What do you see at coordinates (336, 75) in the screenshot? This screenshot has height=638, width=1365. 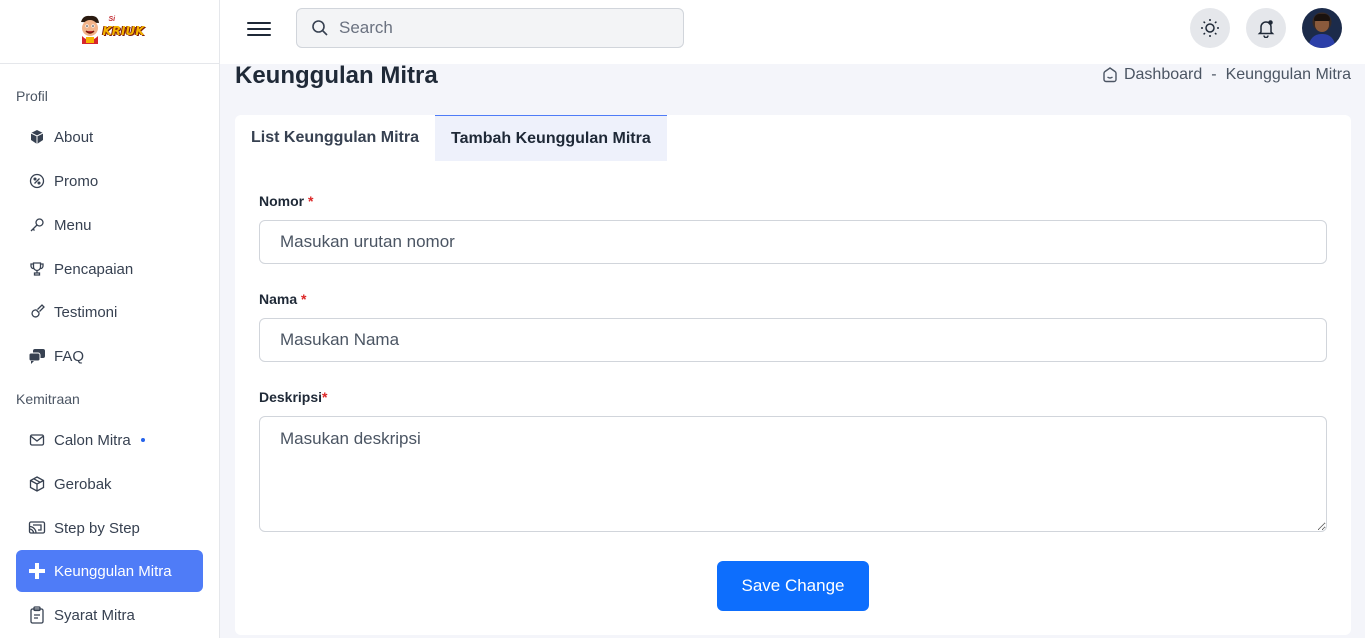 I see `page-title: Keunggulan Mitra` at bounding box center [336, 75].